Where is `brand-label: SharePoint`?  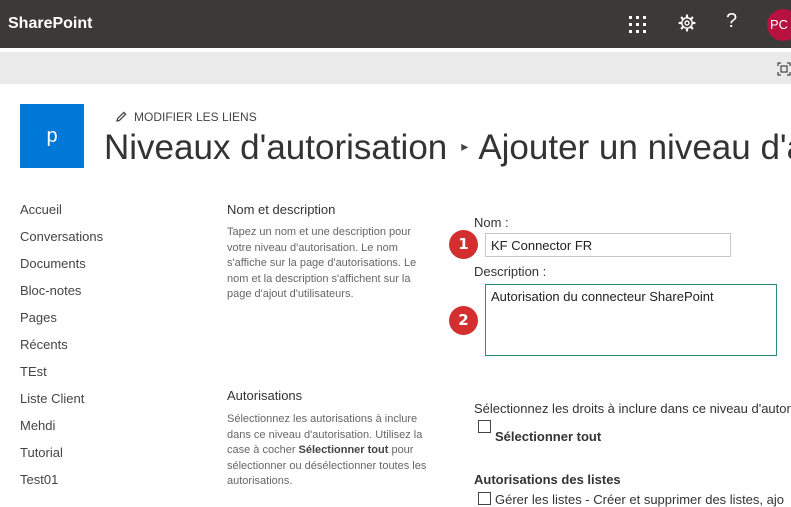
brand-label: SharePoint is located at coordinates (50, 24).